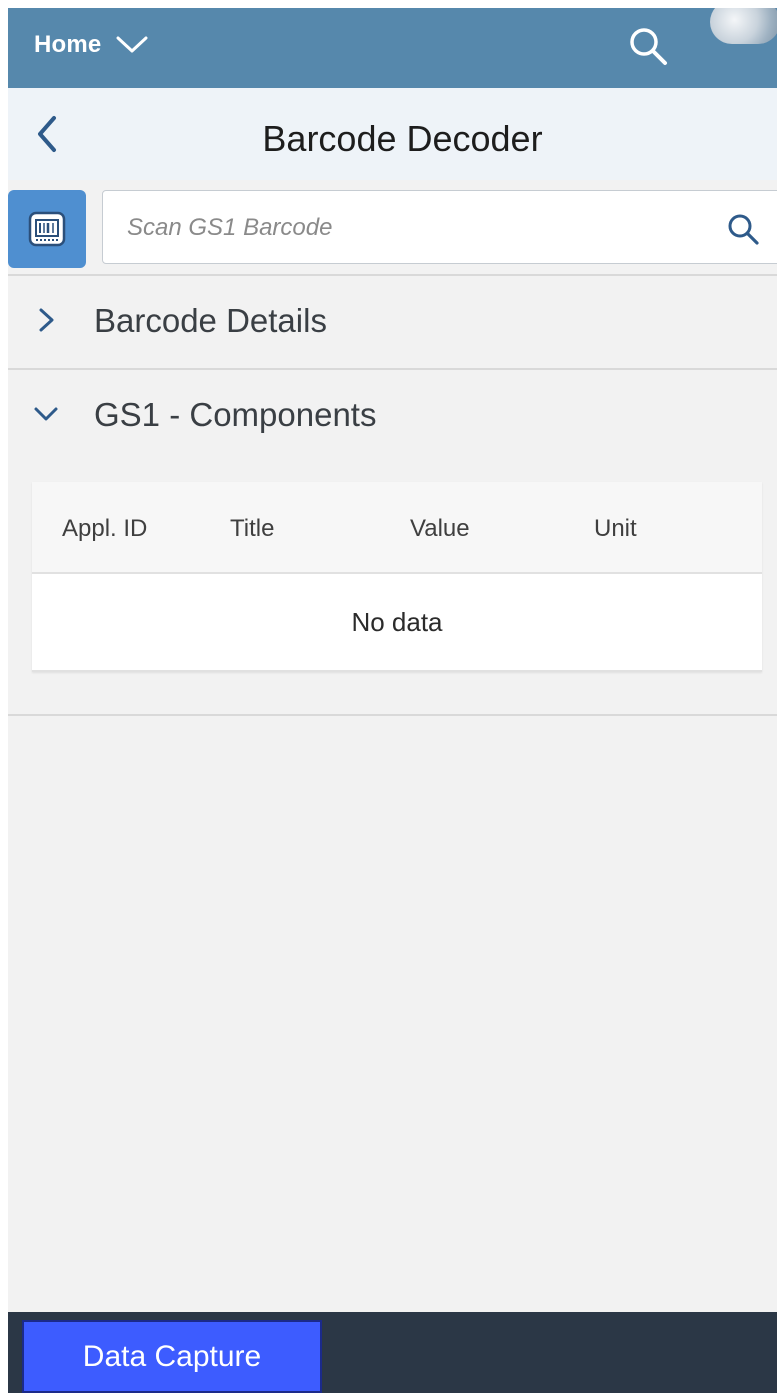  I want to click on column-header-appl-id: Appl. ID, so click(105, 528).